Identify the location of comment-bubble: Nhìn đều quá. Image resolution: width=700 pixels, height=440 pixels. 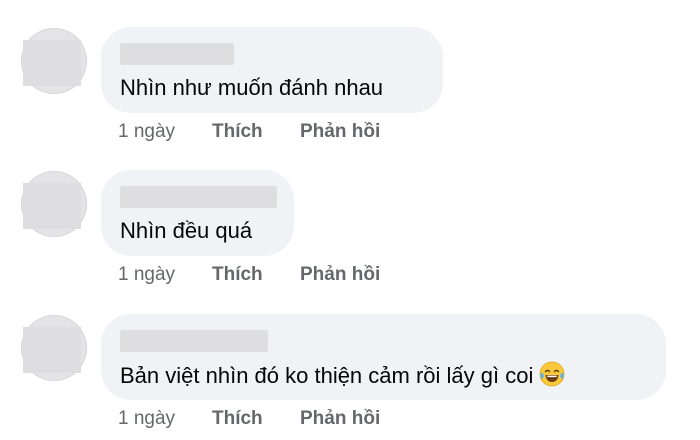
(197, 213).